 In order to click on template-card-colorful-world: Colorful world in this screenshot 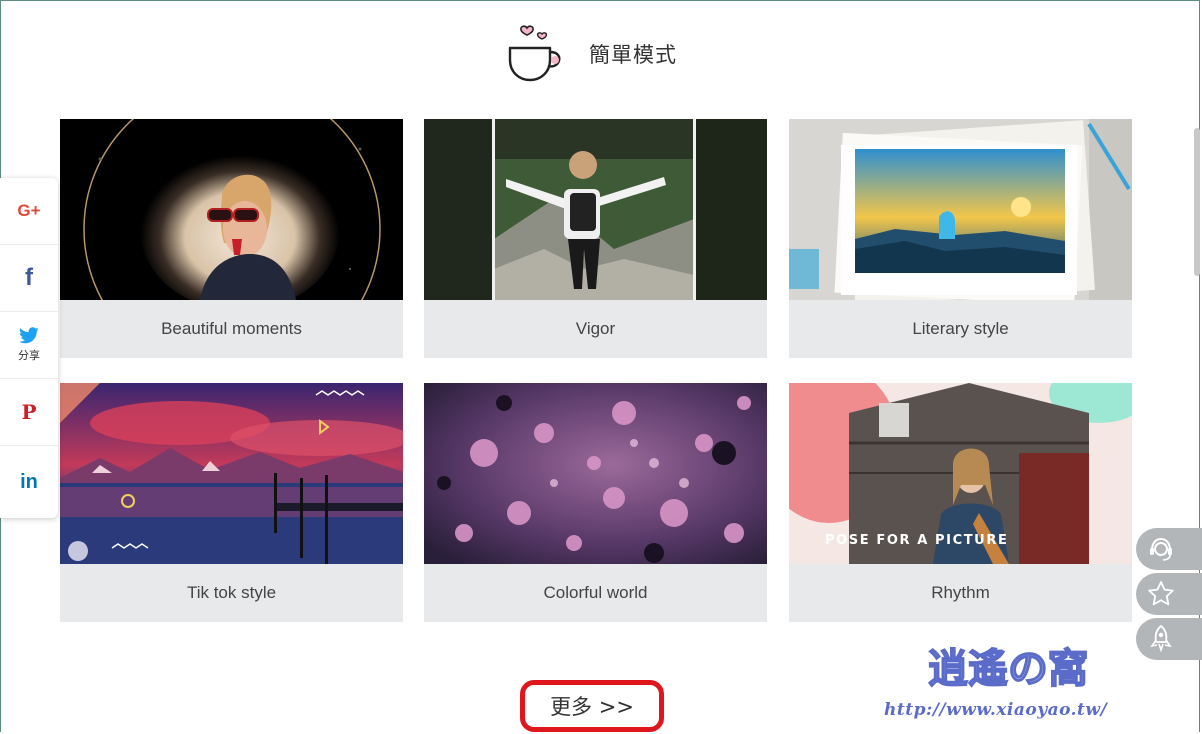, I will do `click(595, 502)`.